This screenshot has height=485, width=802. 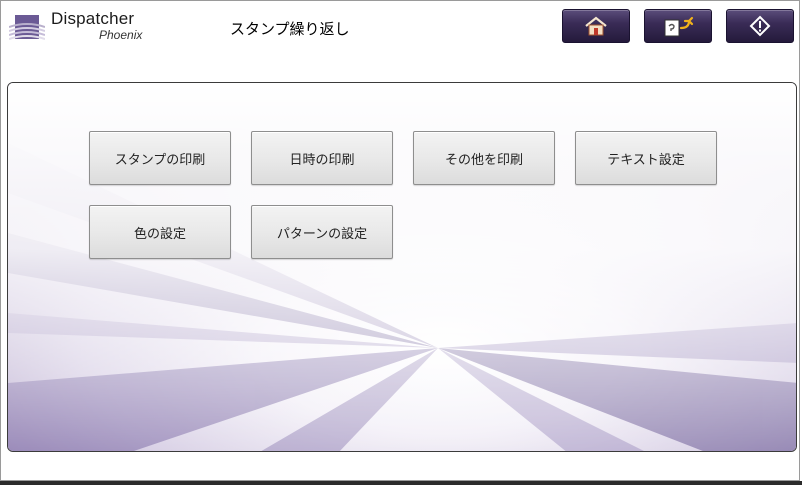 What do you see at coordinates (121, 35) in the screenshot?
I see `app-subname: Phoenix` at bounding box center [121, 35].